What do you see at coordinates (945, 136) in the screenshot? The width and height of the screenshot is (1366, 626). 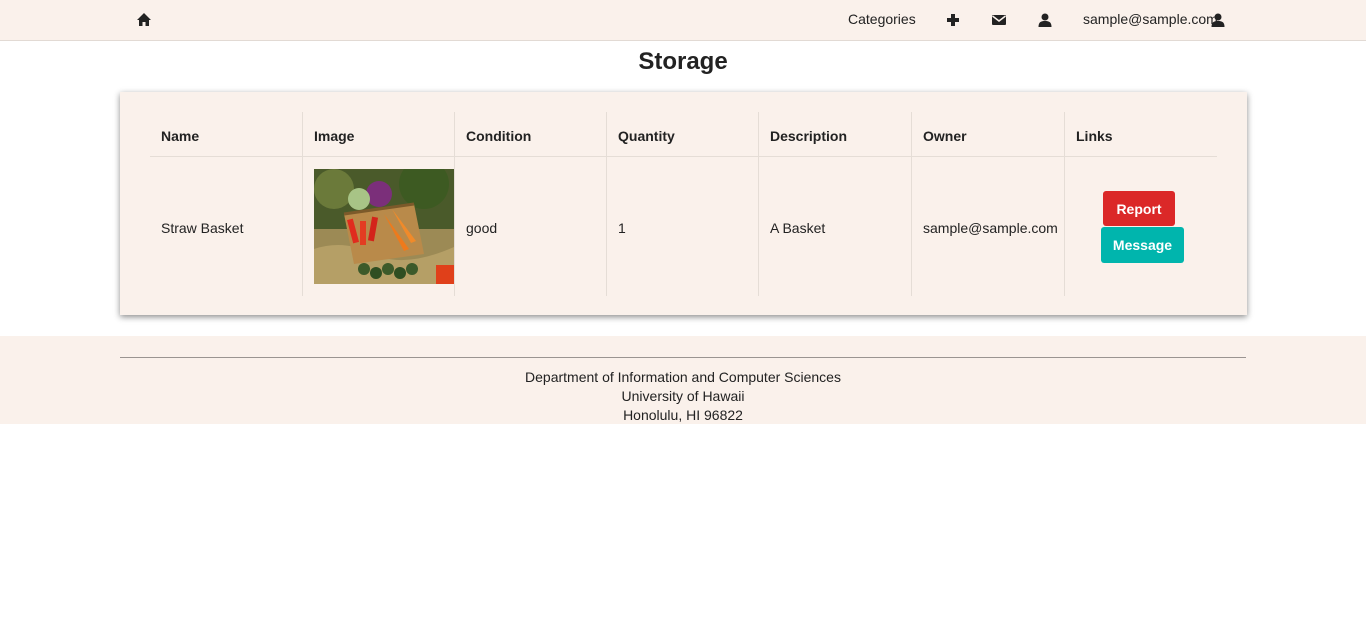 I see `column-header-owner: Owner` at bounding box center [945, 136].